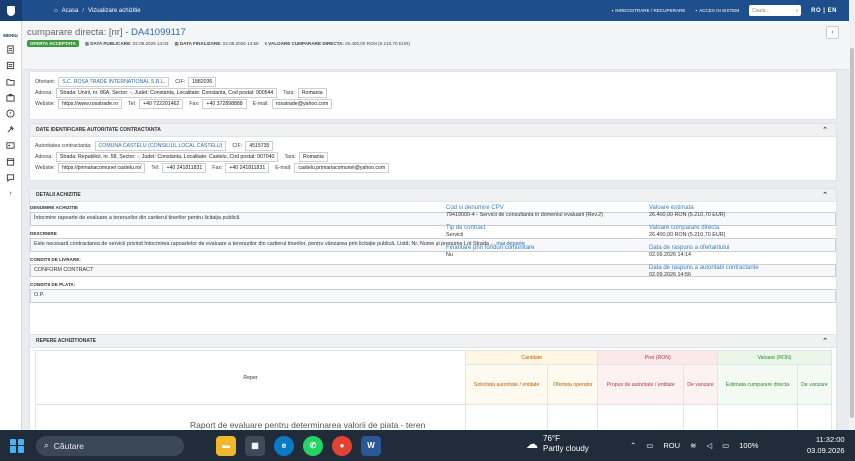 Image resolution: width=855 pixels, height=461 pixels. What do you see at coordinates (10, 65) in the screenshot?
I see `list-icon` at bounding box center [10, 65].